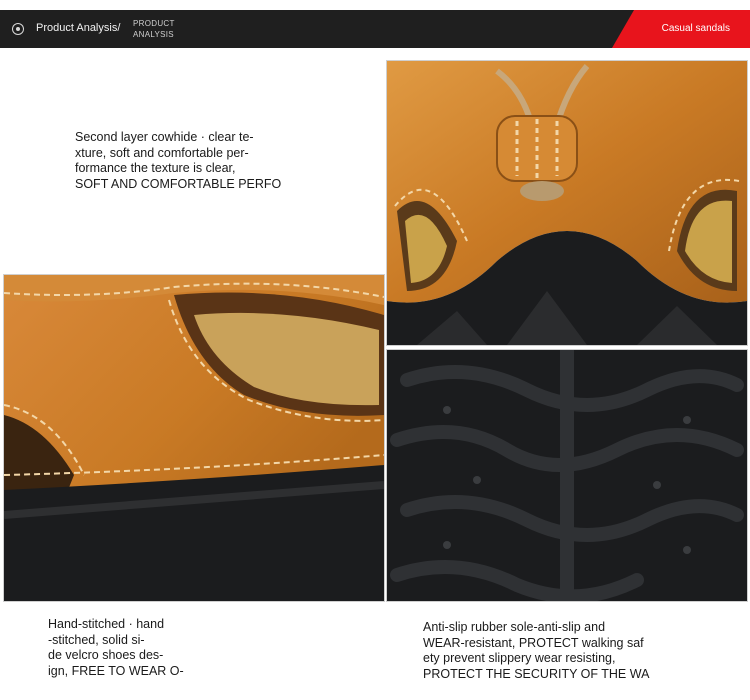 This screenshot has height=700, width=750. What do you see at coordinates (154, 29) in the screenshot?
I see `section-subtitle: PRODUCT ANALYSIS` at bounding box center [154, 29].